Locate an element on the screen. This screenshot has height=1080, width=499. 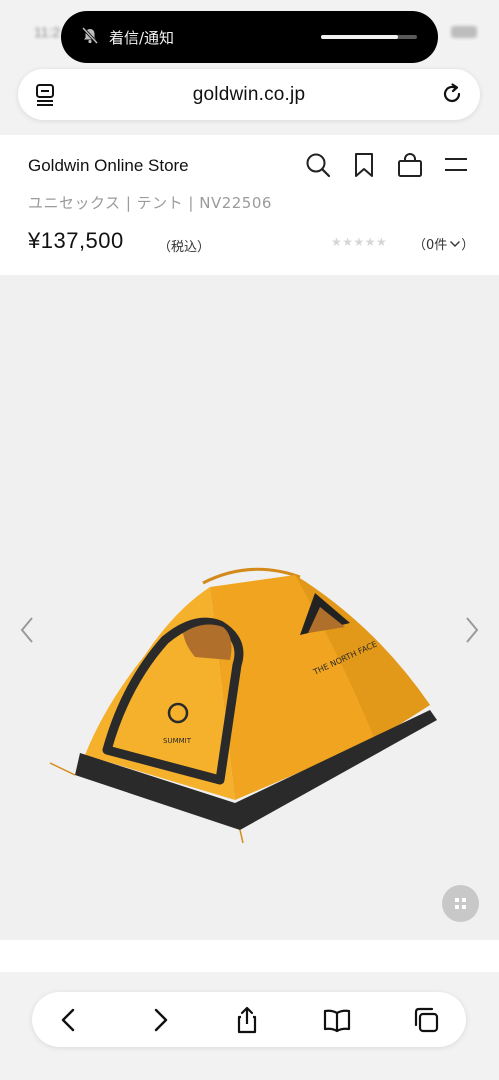
reviews-paren: ） is located at coordinates (468, 245).